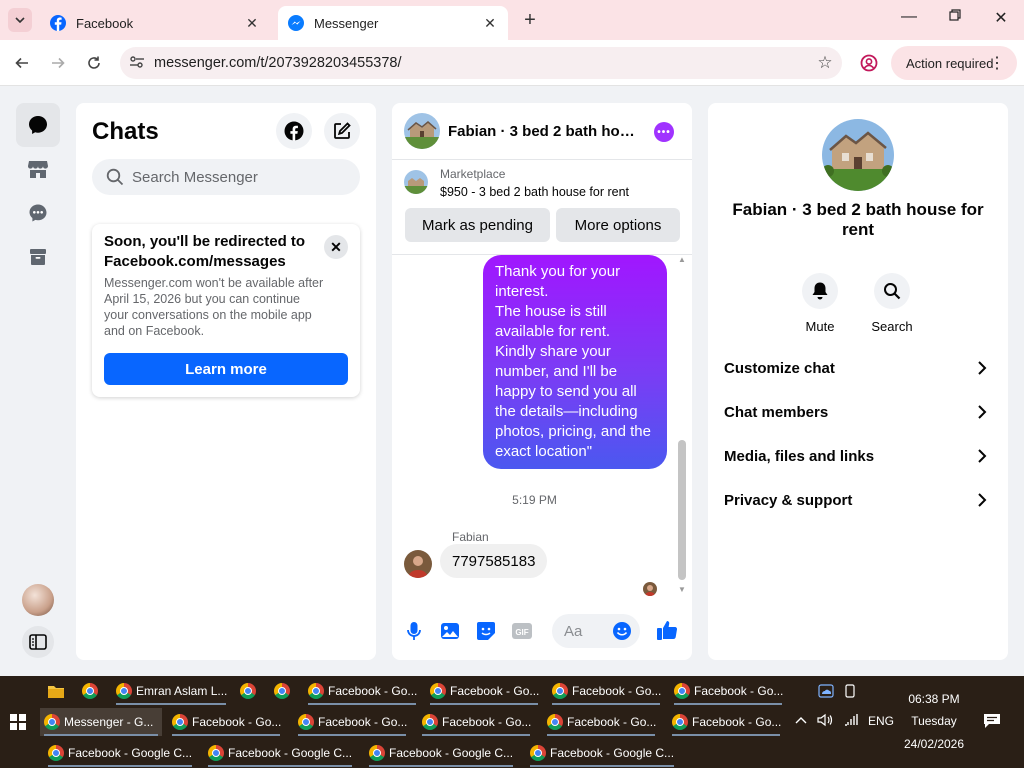 This screenshot has height=768, width=1024. I want to click on incoming-message-bubble: 7797585183, so click(494, 561).